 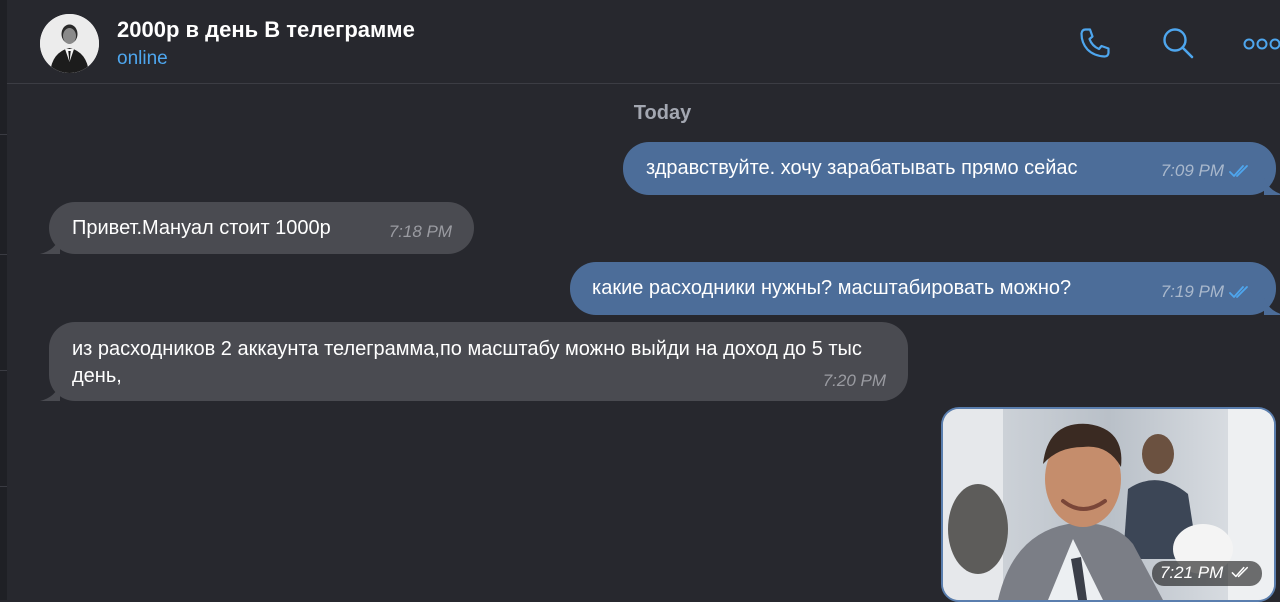 I want to click on message-time: 7:19 PM, so click(x=1192, y=291).